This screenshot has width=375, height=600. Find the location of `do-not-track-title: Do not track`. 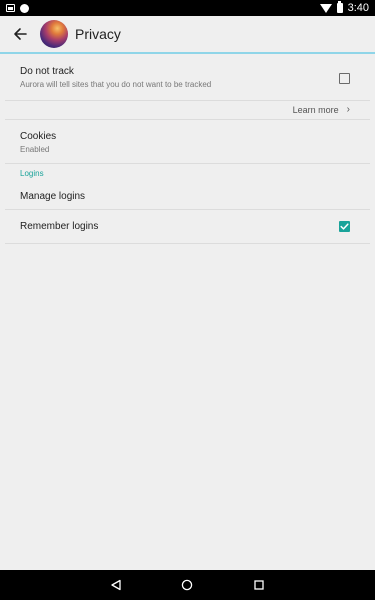

do-not-track-title: Do not track is located at coordinates (47, 71).